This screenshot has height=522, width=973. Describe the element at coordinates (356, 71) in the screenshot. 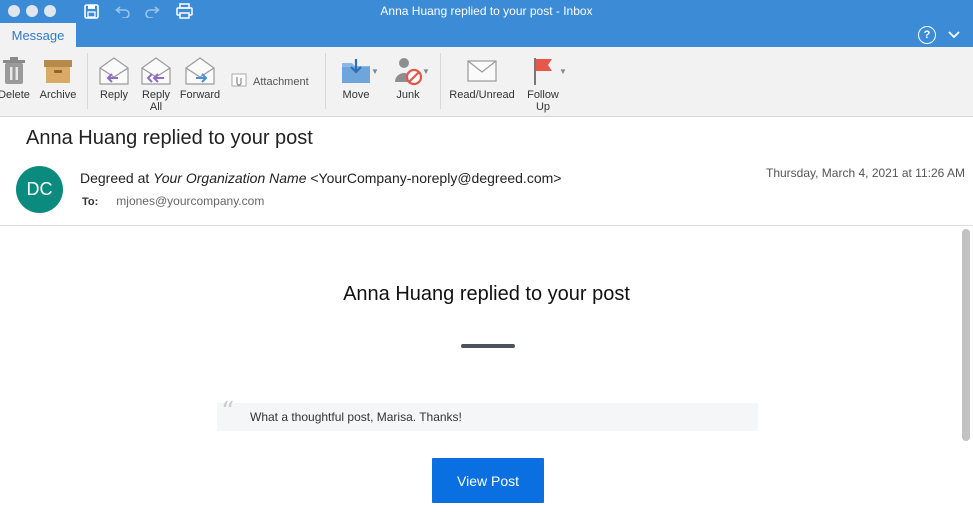

I see `move-folder-icon` at that location.